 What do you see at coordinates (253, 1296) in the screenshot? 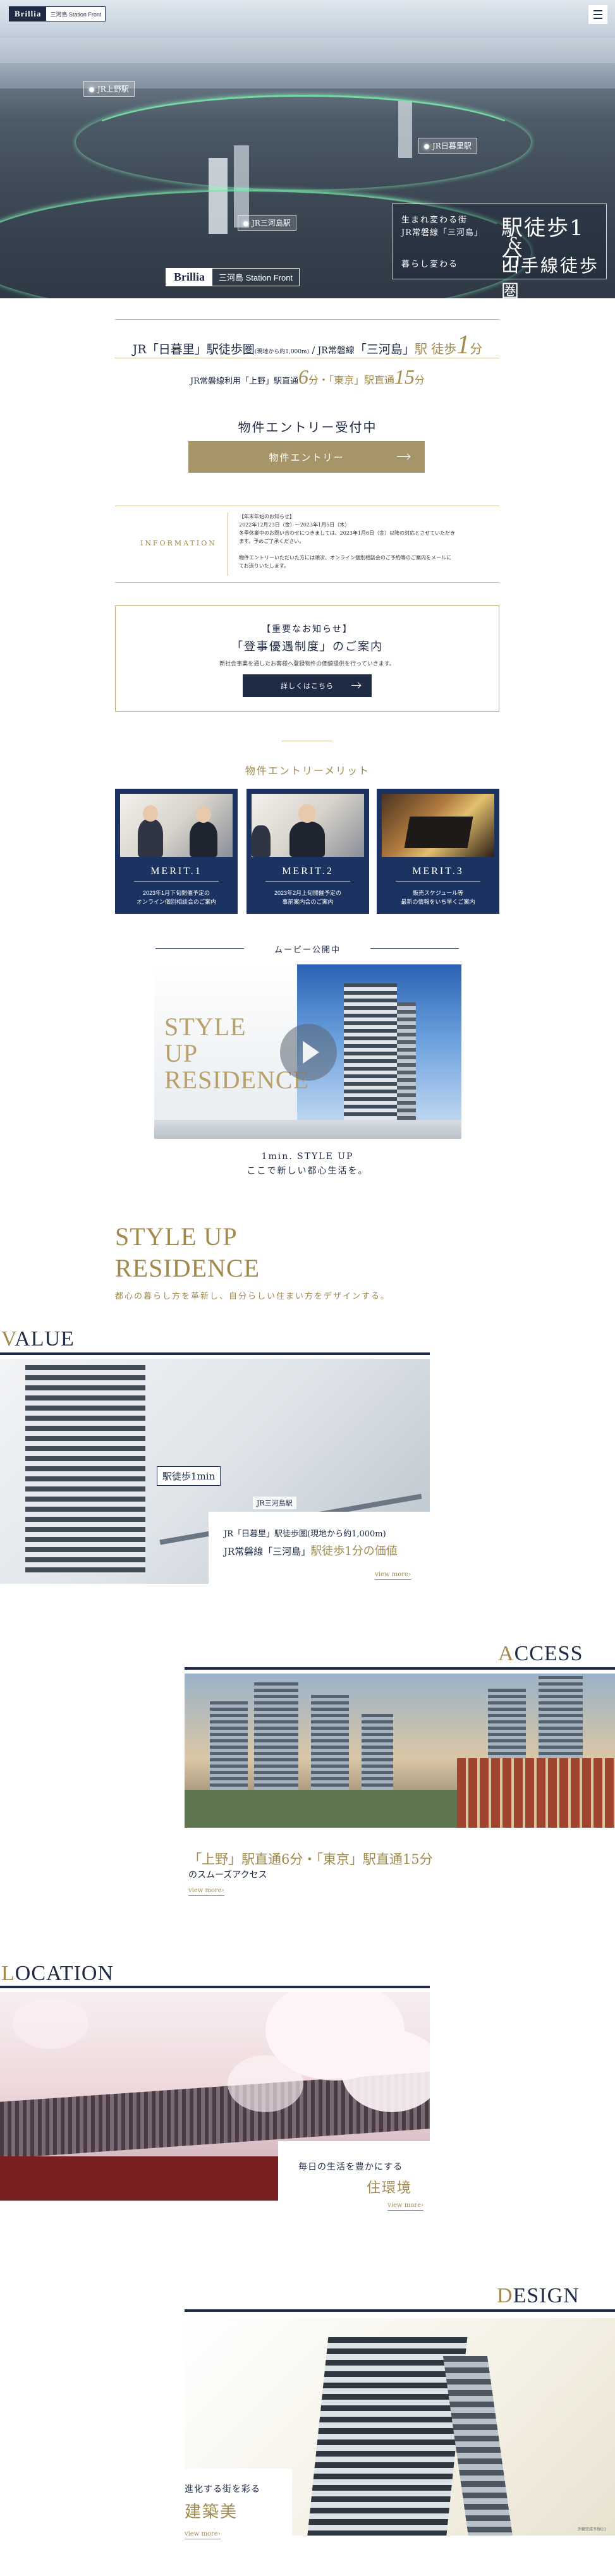
I see `style-up-subtitle: 都心の暮らし方を革新し、自分らしい住まい方をデザインする。` at bounding box center [253, 1296].